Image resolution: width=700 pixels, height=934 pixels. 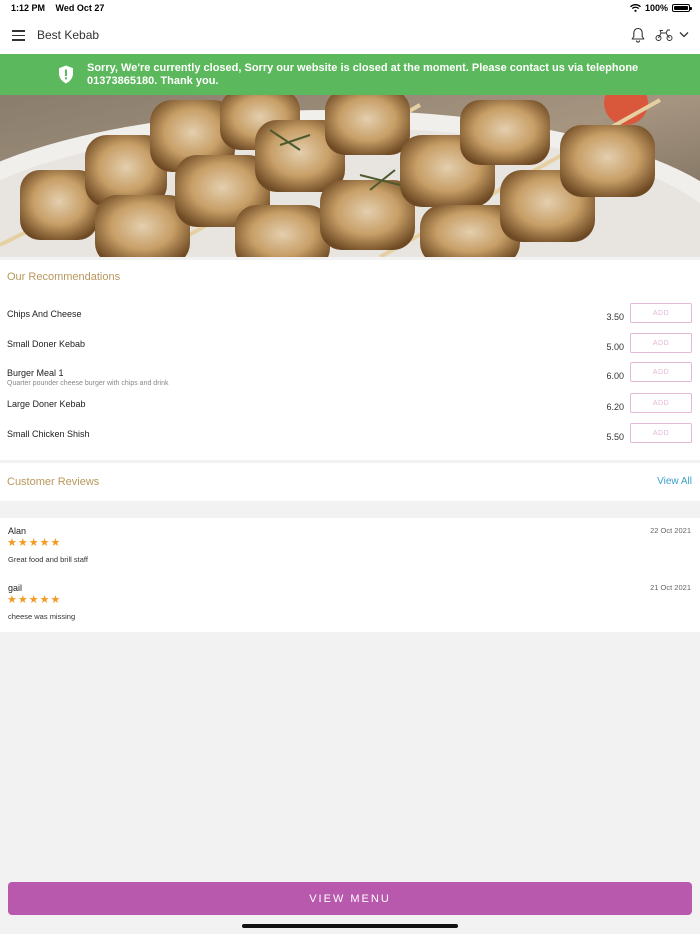 What do you see at coordinates (664, 35) in the screenshot?
I see `scooter-icon` at bounding box center [664, 35].